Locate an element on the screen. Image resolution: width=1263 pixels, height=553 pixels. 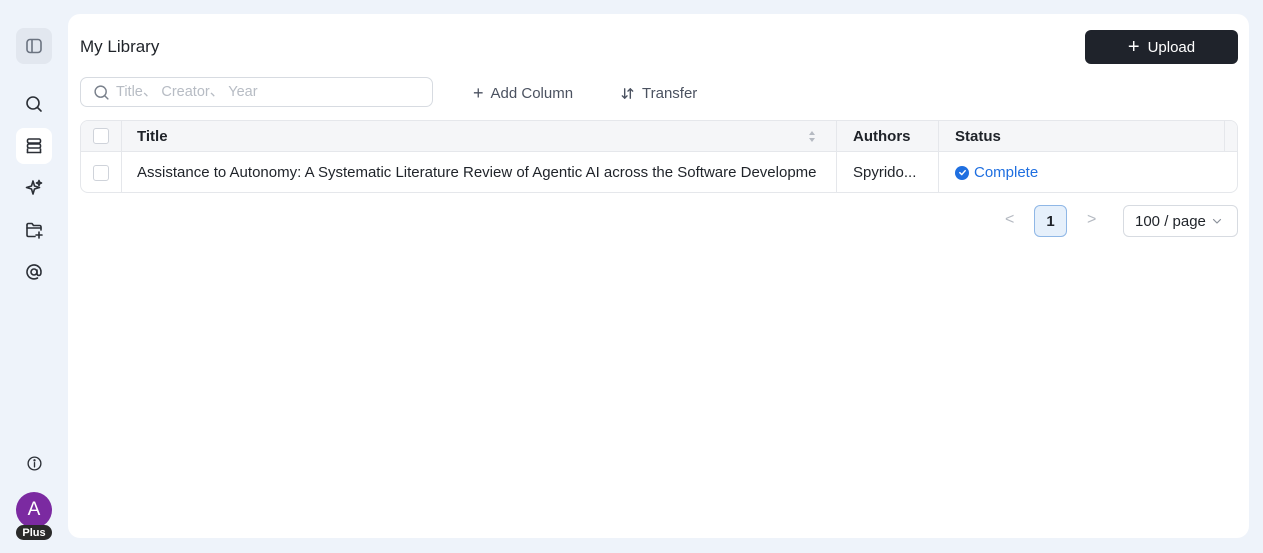
left-rail: A Plus is located at coordinates (34, 276).